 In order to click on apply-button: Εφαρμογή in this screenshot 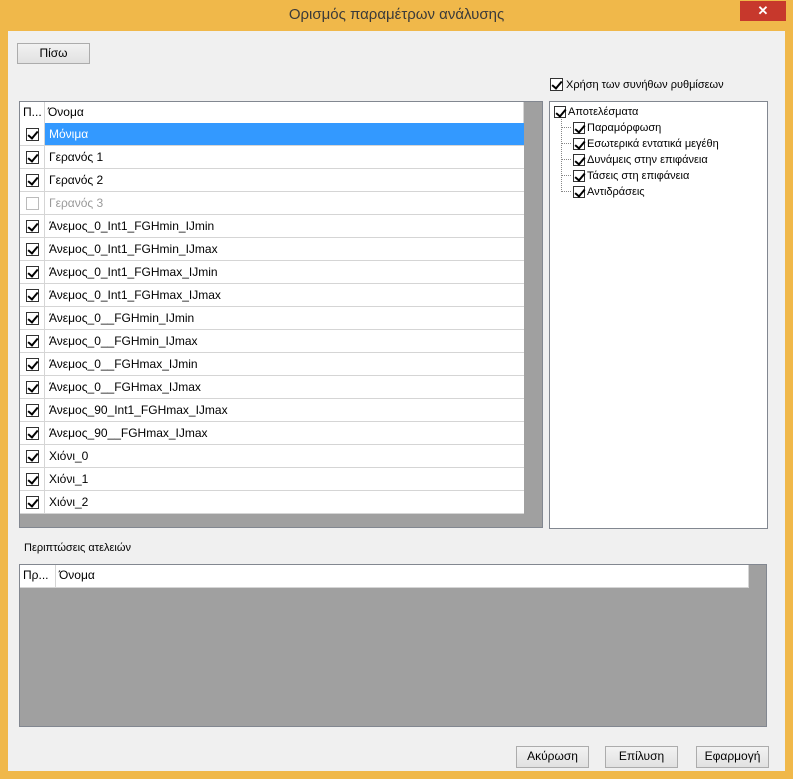, I will do `click(732, 757)`.